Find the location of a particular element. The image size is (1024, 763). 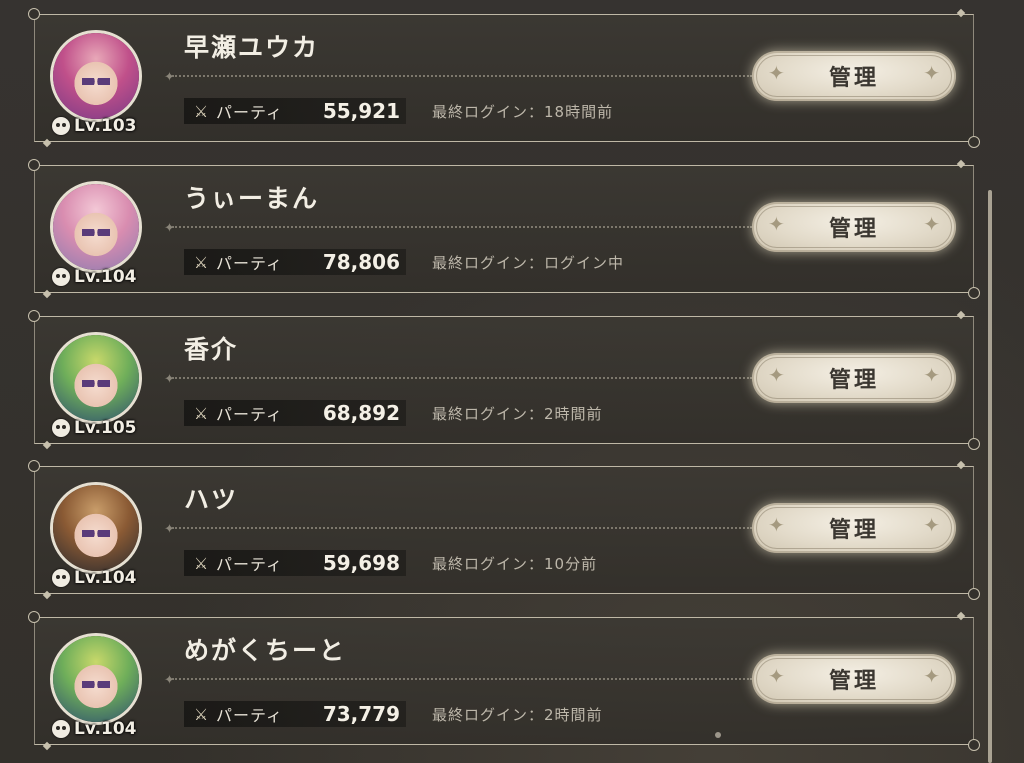

party-value: 68,892 is located at coordinates (361, 413).